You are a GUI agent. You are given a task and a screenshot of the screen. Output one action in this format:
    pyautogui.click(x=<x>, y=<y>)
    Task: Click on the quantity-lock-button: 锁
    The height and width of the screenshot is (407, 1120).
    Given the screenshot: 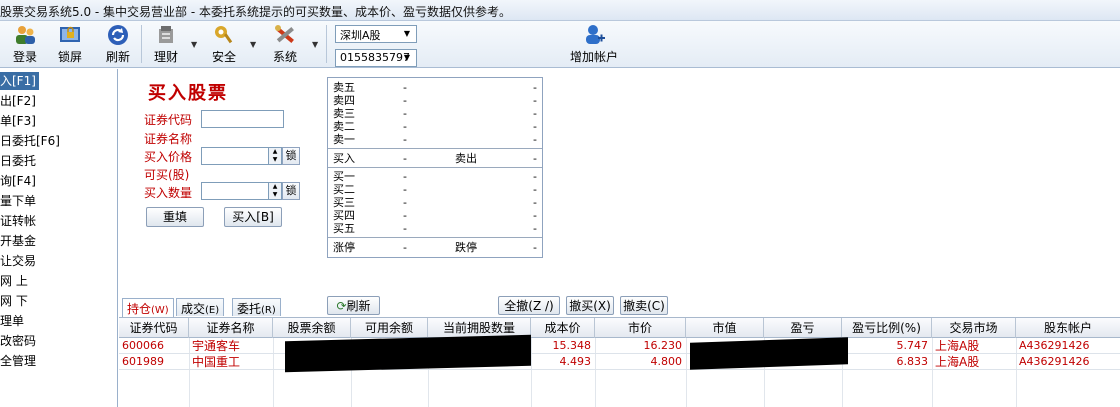 What is the action you would take?
    pyautogui.click(x=291, y=191)
    